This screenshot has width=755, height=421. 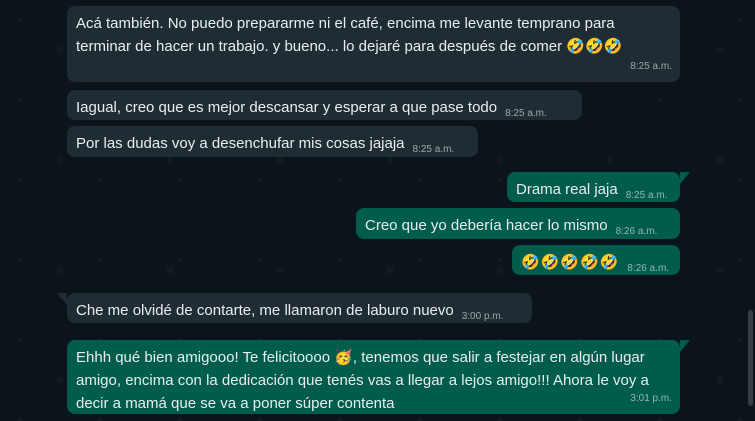 I want to click on message-text: Drama real jaja, so click(x=567, y=189).